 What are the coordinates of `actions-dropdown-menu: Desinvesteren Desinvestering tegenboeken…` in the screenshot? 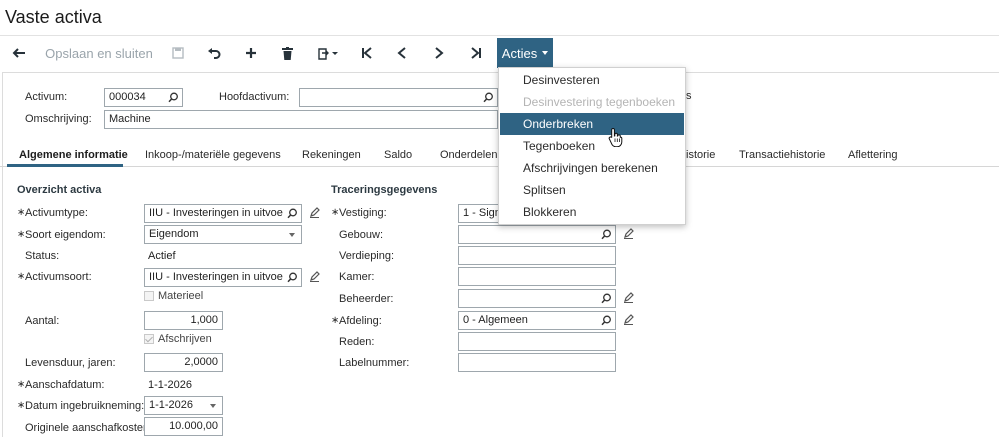 It's located at (592, 146).